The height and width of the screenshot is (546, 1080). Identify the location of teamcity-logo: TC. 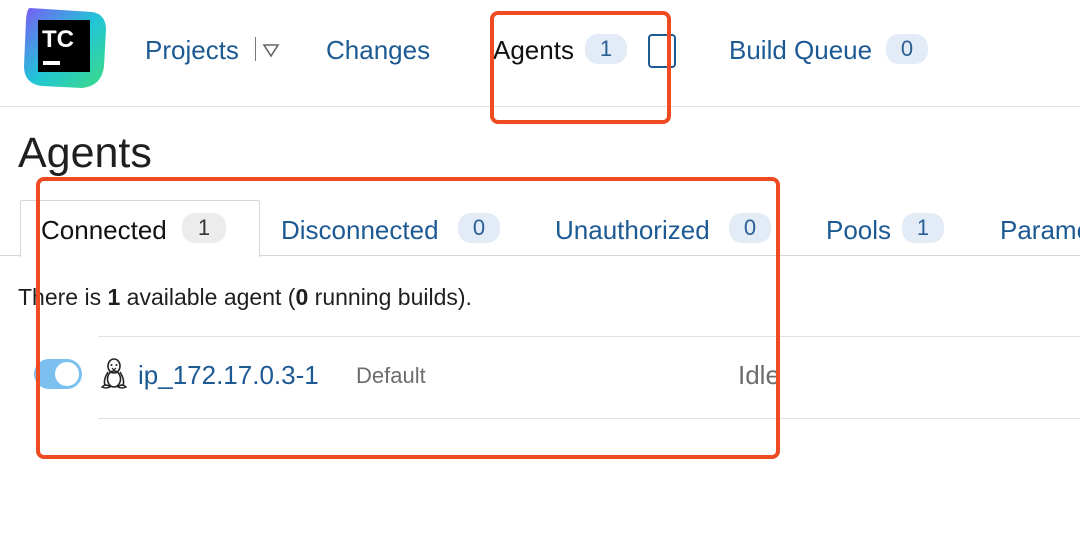
(65, 48).